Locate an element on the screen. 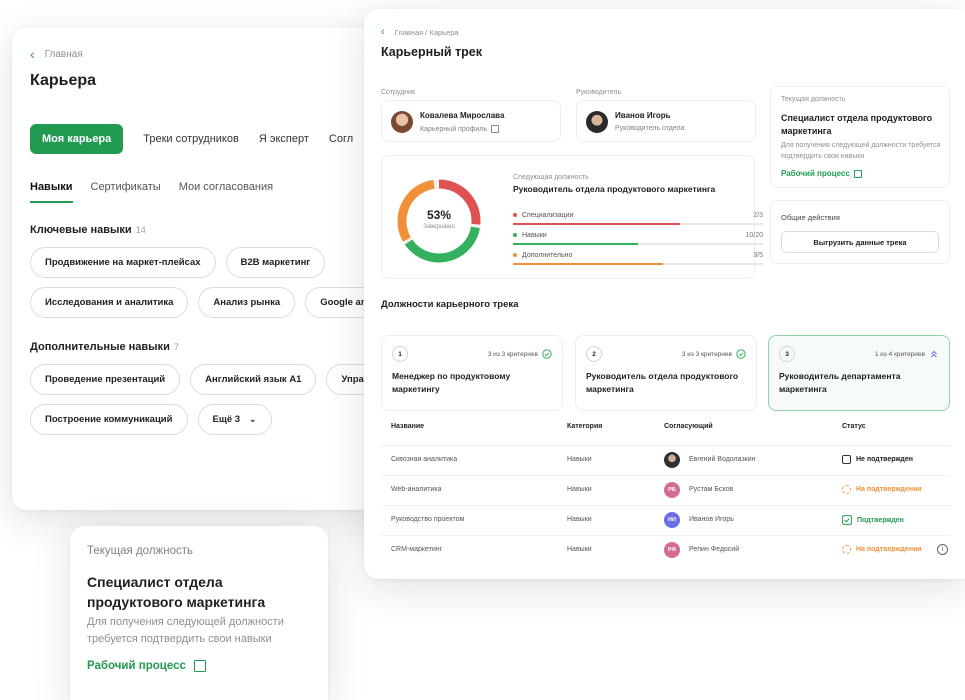 This screenshot has width=965, height=700. skill-chip: B2B маркетинг is located at coordinates (275, 262).